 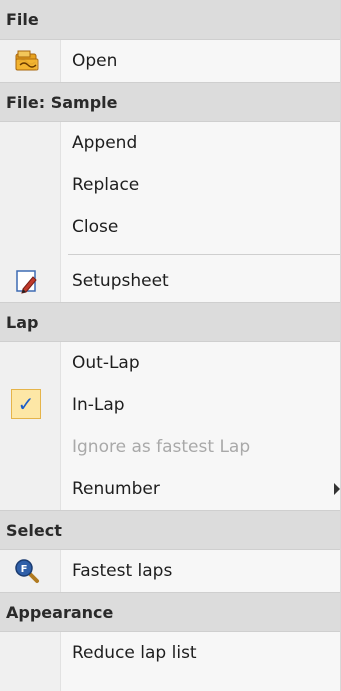 What do you see at coordinates (170, 143) in the screenshot?
I see `menu-item-append: Append` at bounding box center [170, 143].